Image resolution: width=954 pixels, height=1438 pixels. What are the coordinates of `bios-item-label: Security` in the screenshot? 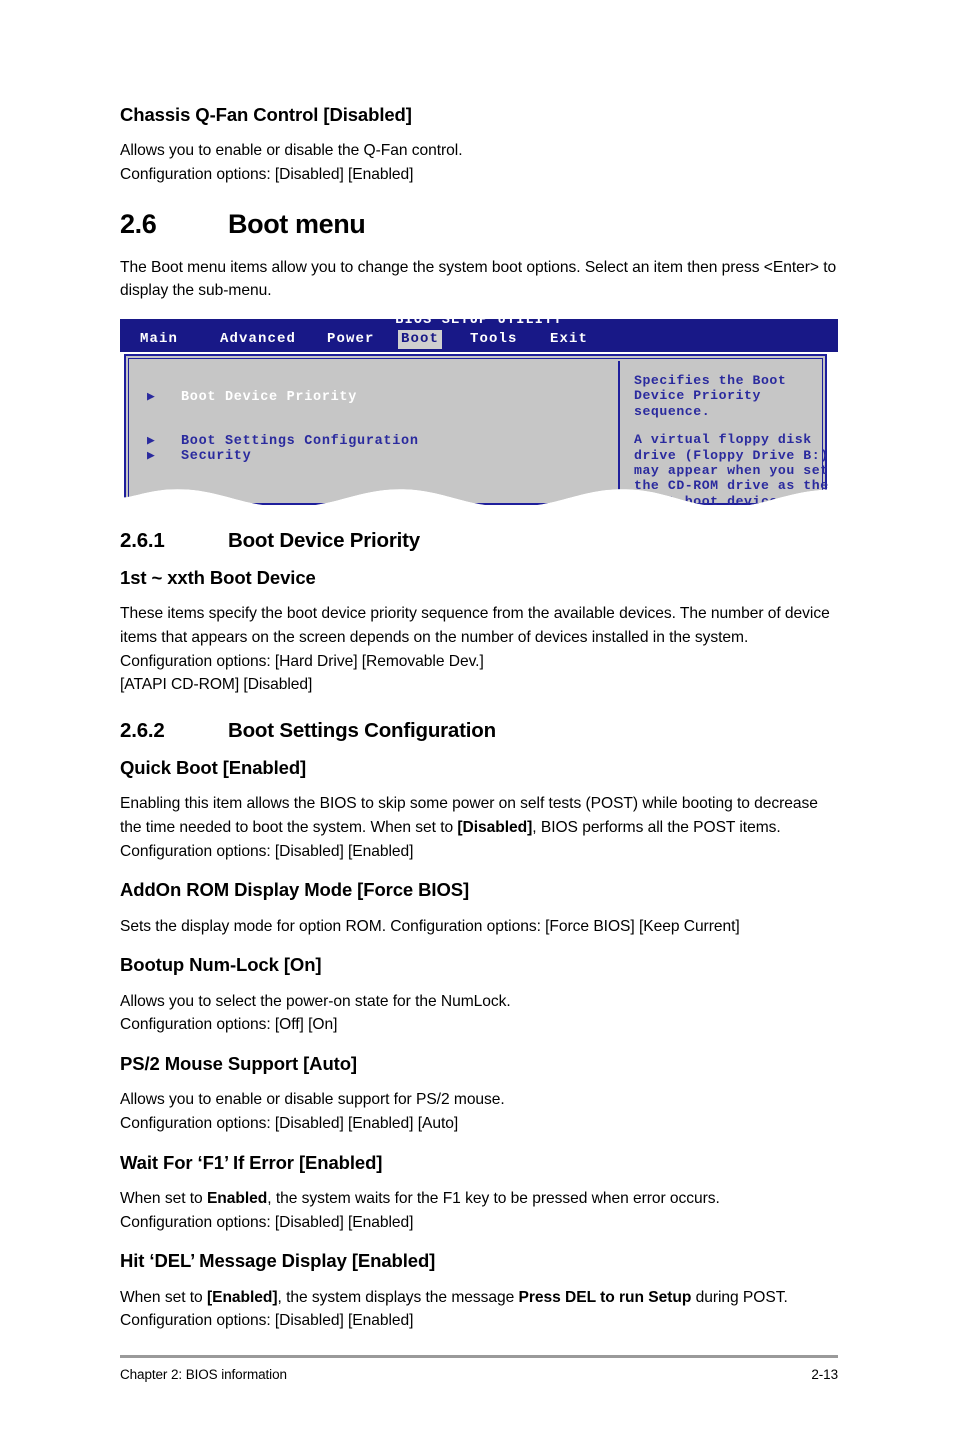 It's located at (216, 457).